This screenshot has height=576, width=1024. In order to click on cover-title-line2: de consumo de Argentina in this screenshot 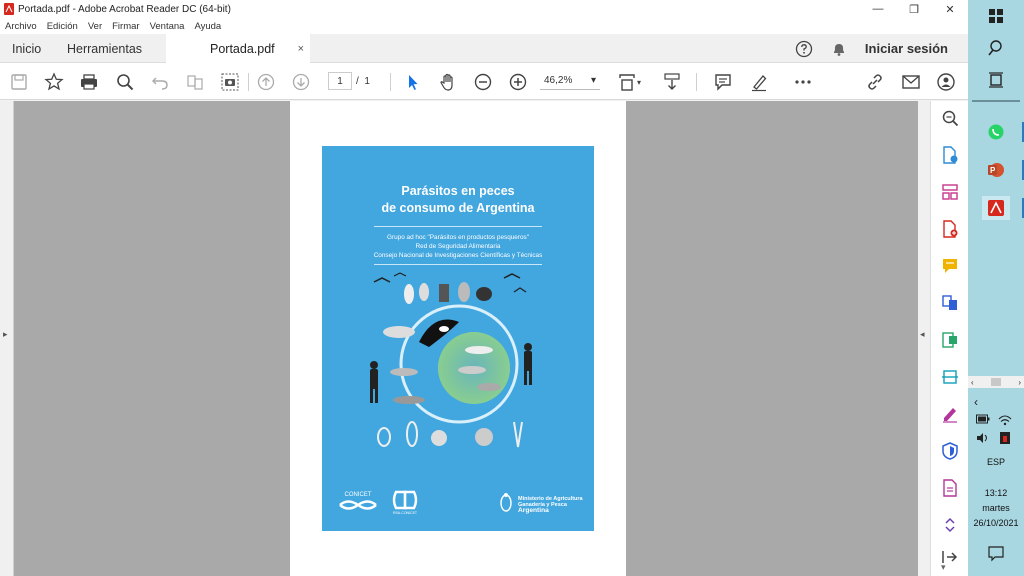, I will do `click(458, 208)`.